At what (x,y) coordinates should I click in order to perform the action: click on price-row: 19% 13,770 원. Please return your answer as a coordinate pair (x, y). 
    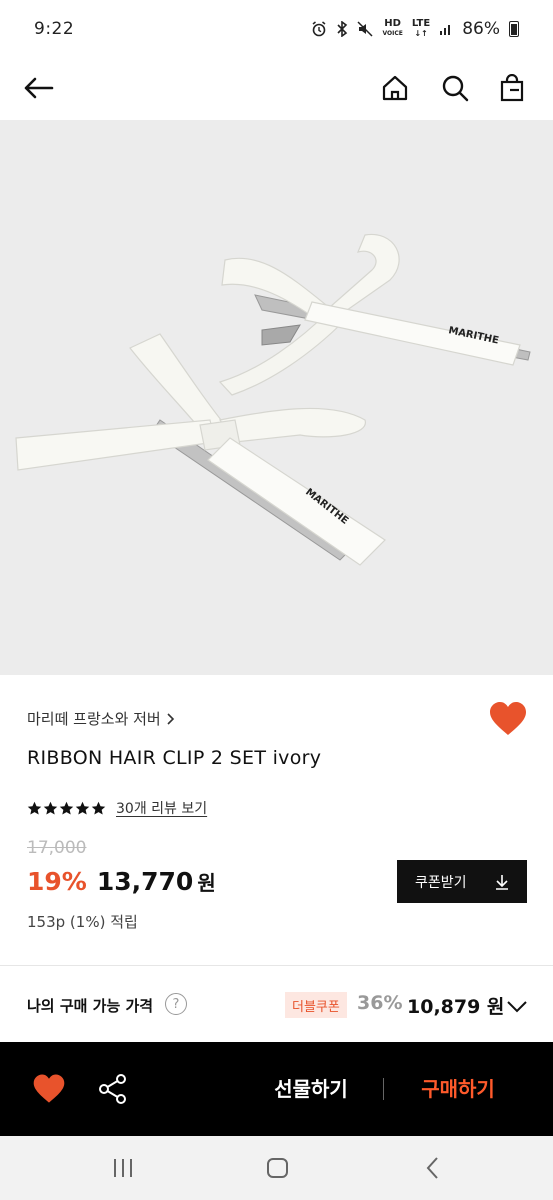
    Looking at the image, I should click on (121, 881).